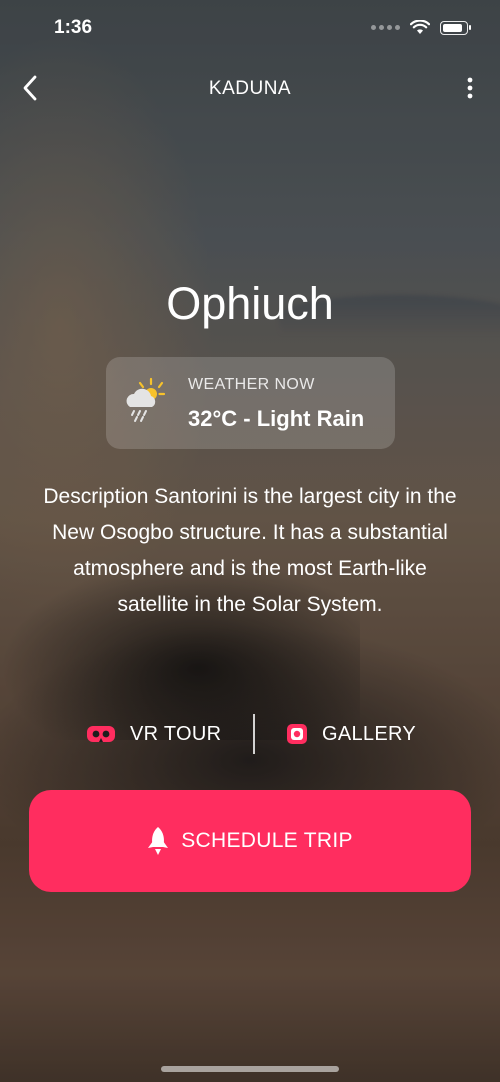 The image size is (500, 1082). I want to click on more-button, so click(470, 88).